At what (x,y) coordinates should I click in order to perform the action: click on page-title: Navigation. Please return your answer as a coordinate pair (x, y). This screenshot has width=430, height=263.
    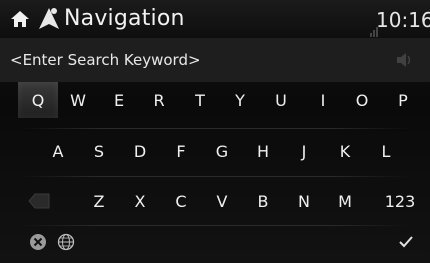
    Looking at the image, I should click on (124, 18).